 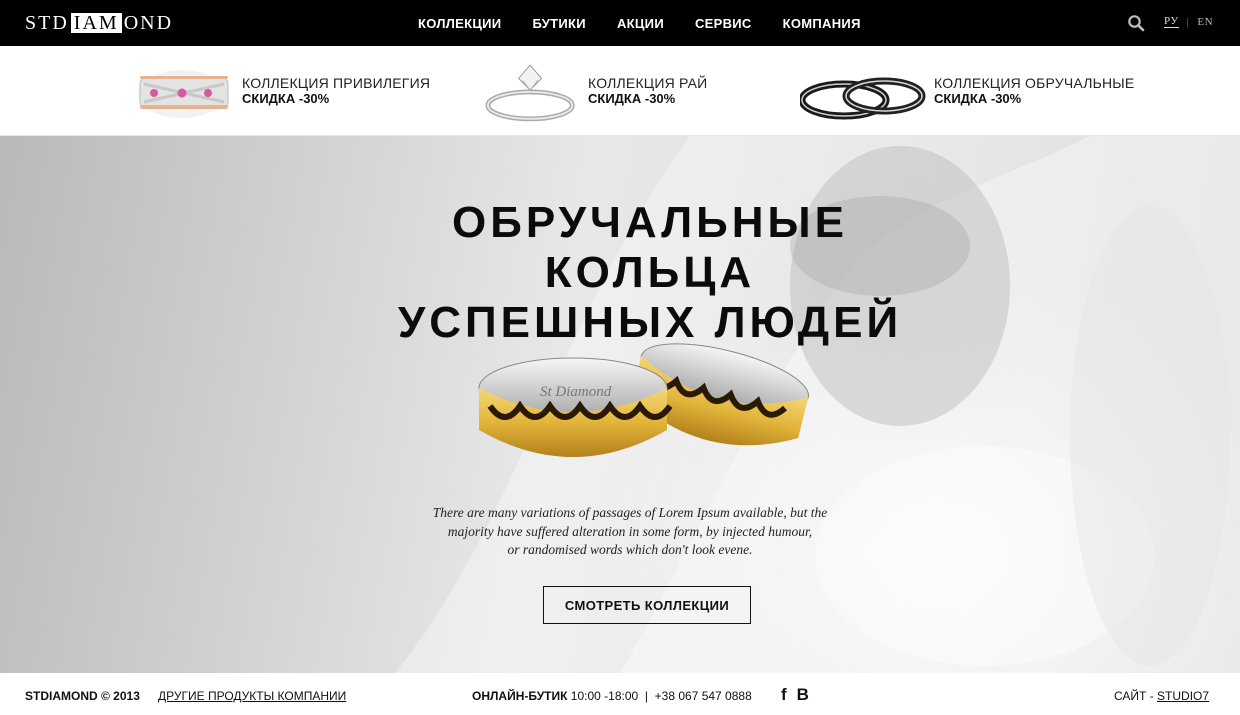 I want to click on nav-promotions: АКЦИИ, so click(x=640, y=23).